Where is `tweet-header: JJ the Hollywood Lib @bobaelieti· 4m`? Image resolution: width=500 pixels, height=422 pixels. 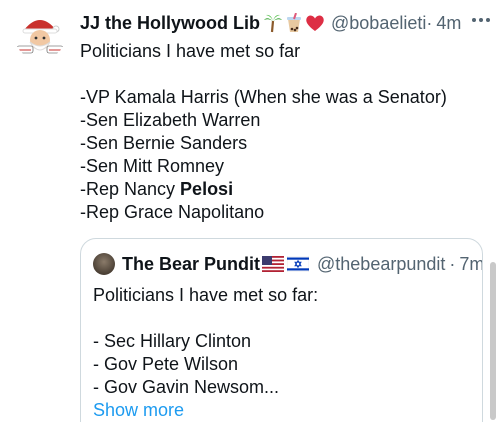
tweet-header: JJ the Hollywood Lib @bobaelieti· 4m is located at coordinates (270, 23).